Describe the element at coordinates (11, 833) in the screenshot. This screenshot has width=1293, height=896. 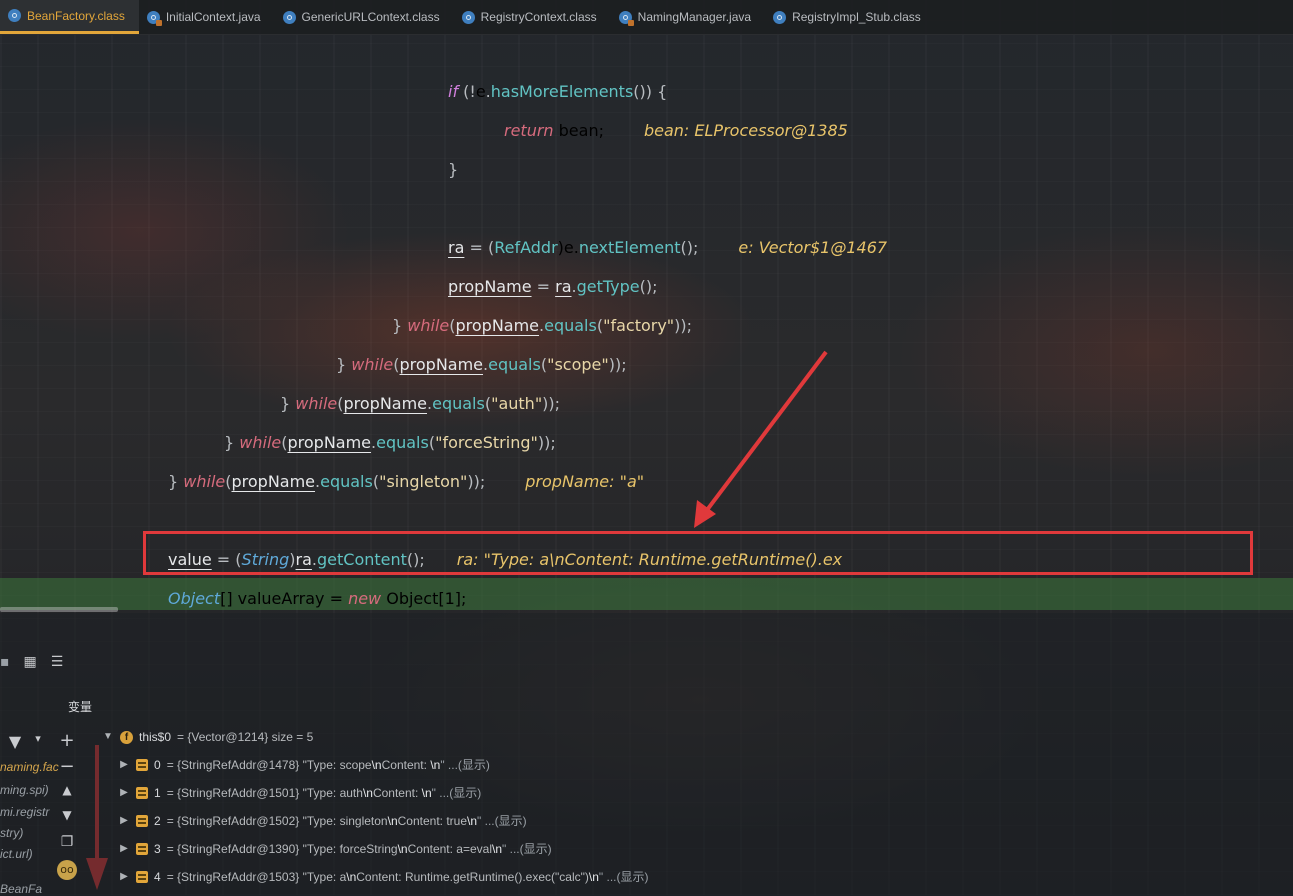
I see `frame-item: stry)` at that location.